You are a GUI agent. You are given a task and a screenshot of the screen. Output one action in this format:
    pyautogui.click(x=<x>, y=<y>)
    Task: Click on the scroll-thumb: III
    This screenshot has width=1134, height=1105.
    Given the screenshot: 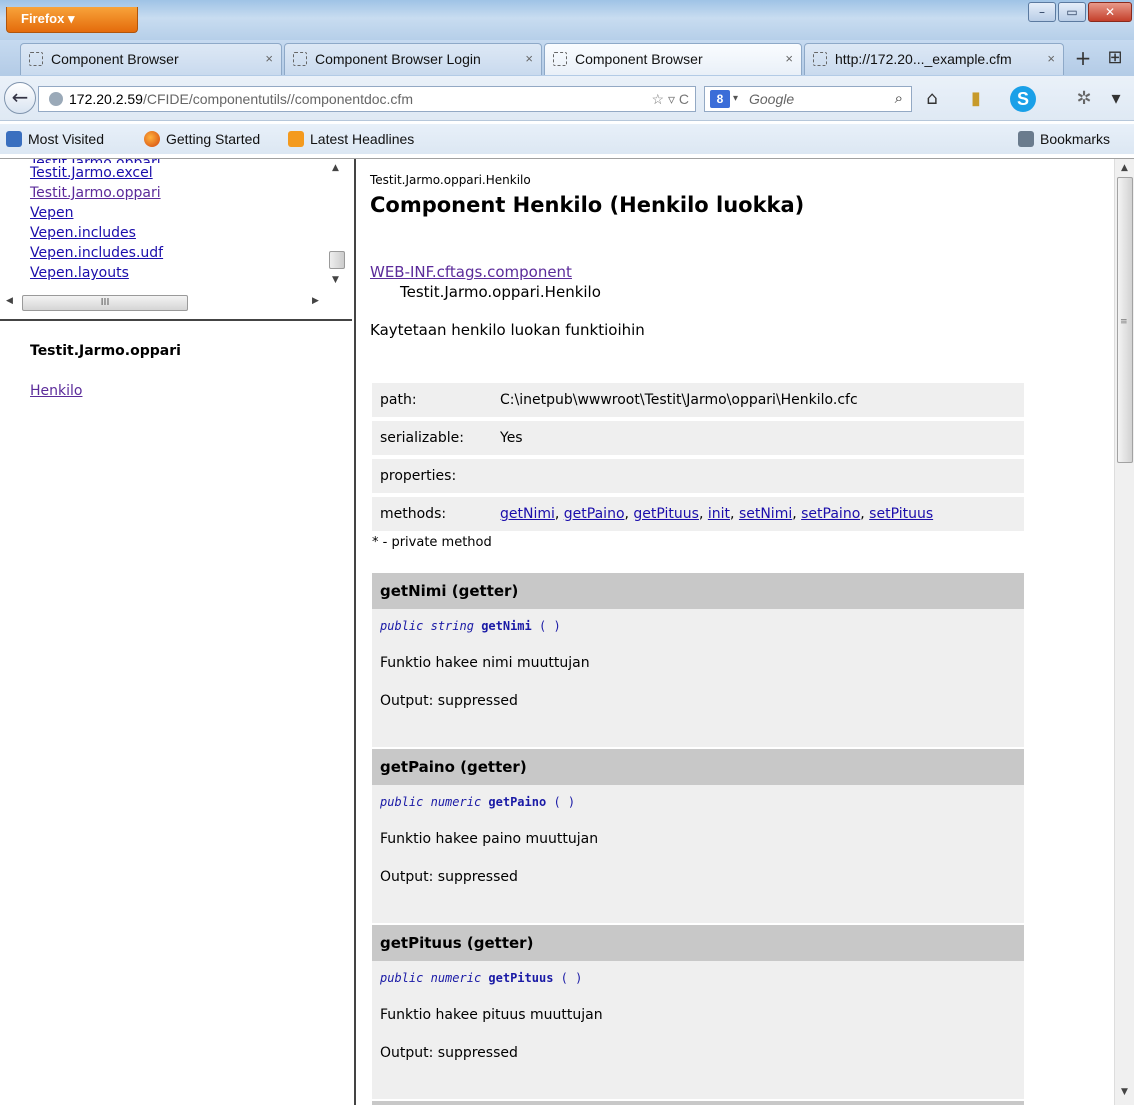 What is the action you would take?
    pyautogui.click(x=105, y=303)
    